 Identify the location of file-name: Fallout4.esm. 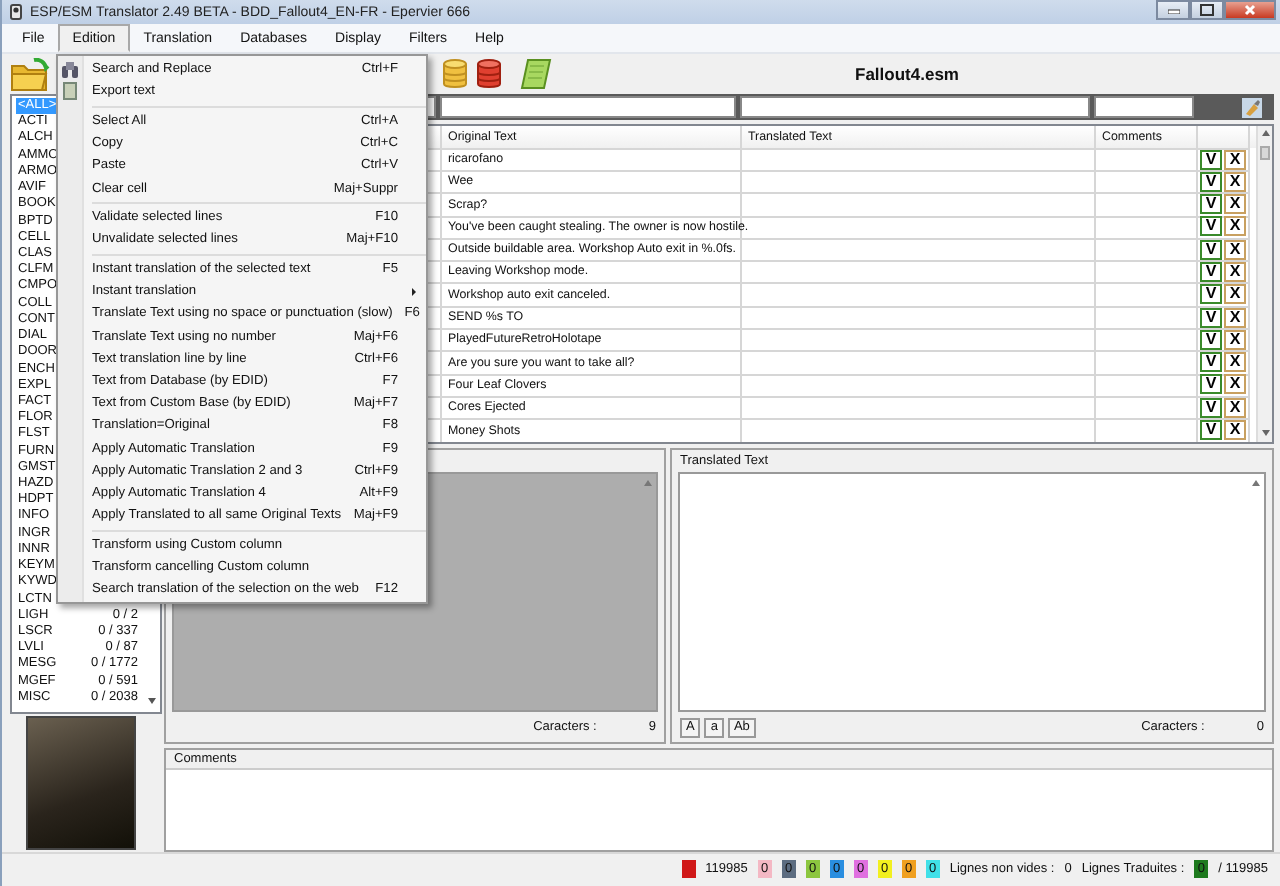
(907, 74).